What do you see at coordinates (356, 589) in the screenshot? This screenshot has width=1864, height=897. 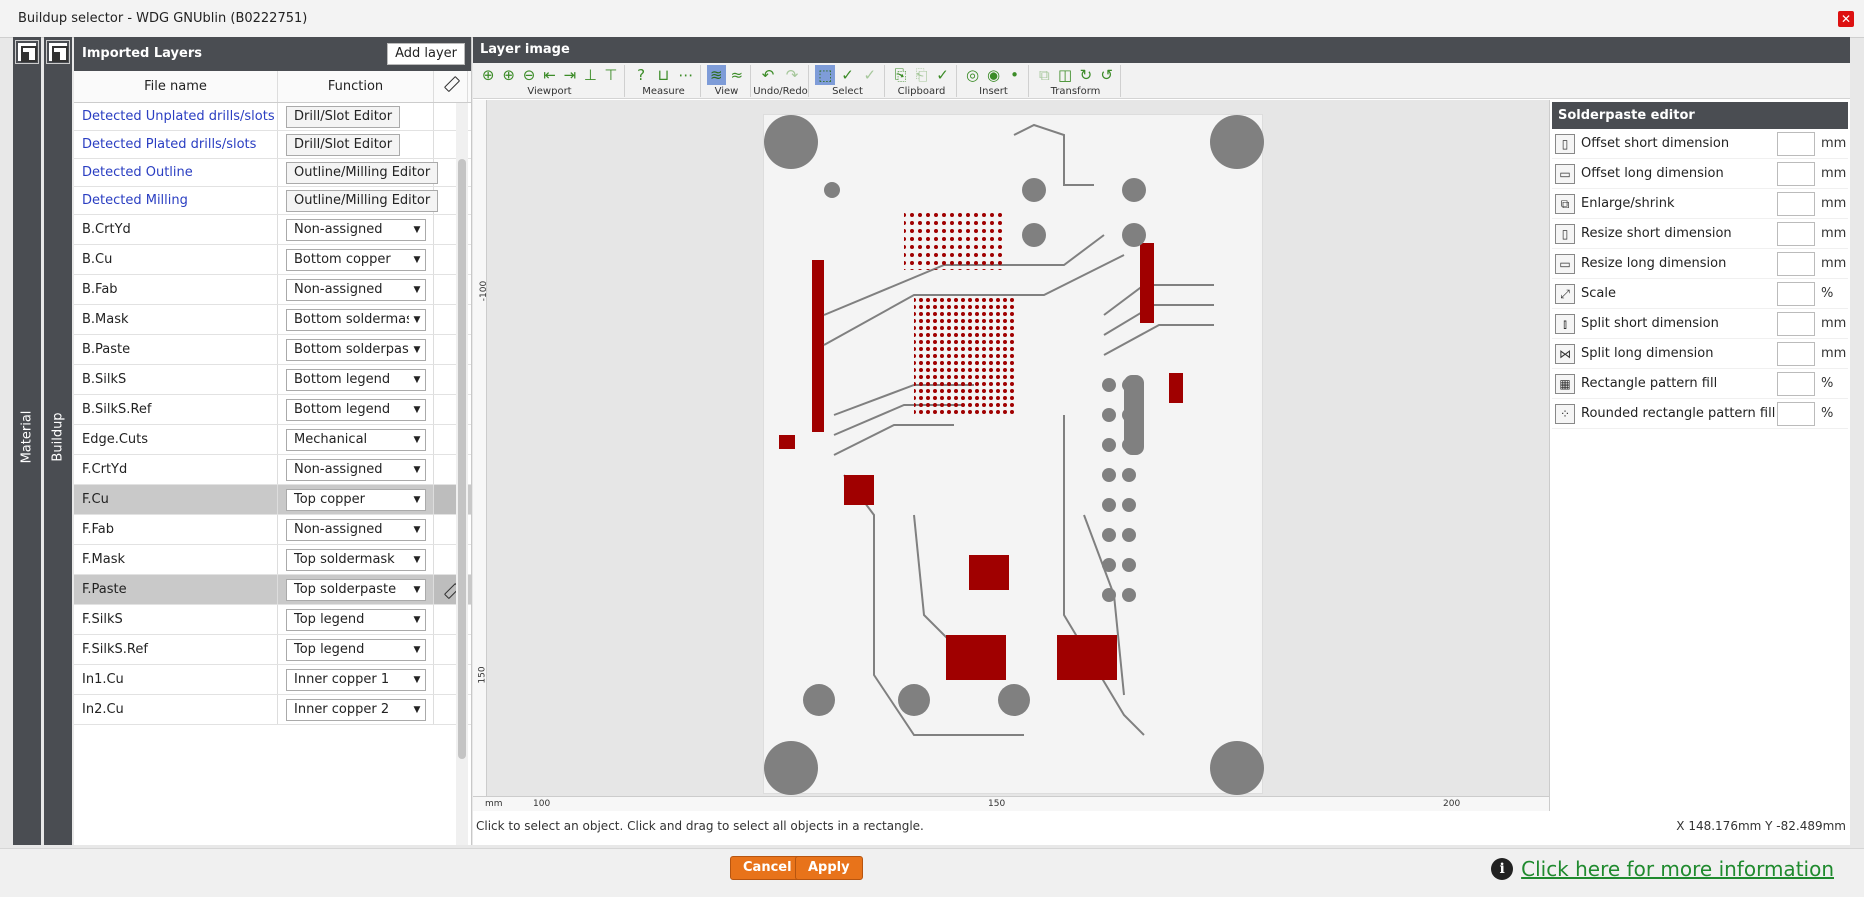 I see `layer-function-select: Top solderpaste ▼` at bounding box center [356, 589].